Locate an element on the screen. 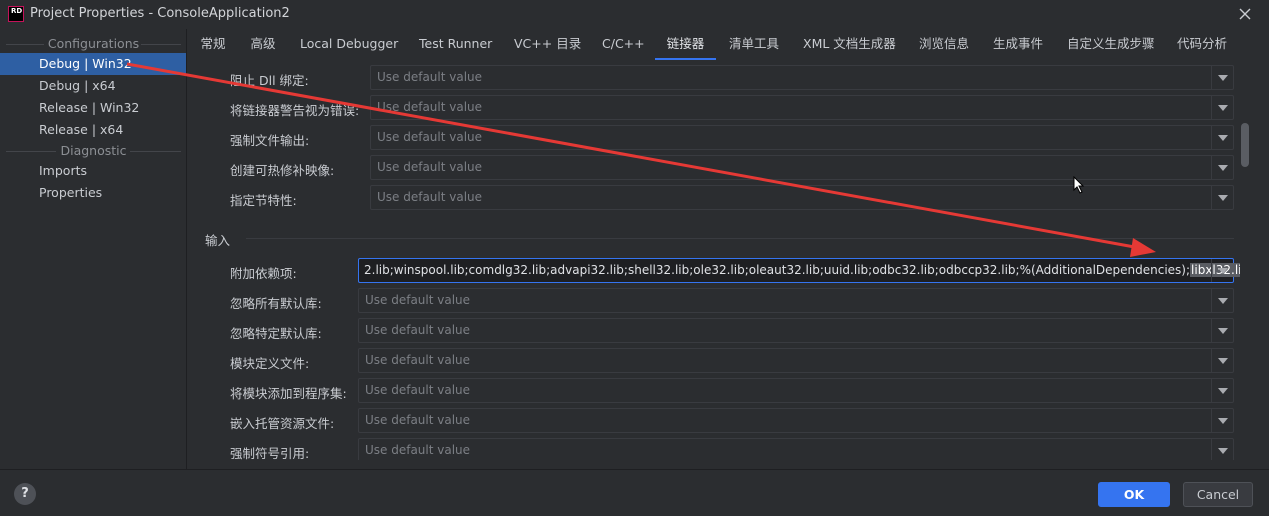 The height and width of the screenshot is (516, 1269). section-divider is located at coordinates (740, 238).